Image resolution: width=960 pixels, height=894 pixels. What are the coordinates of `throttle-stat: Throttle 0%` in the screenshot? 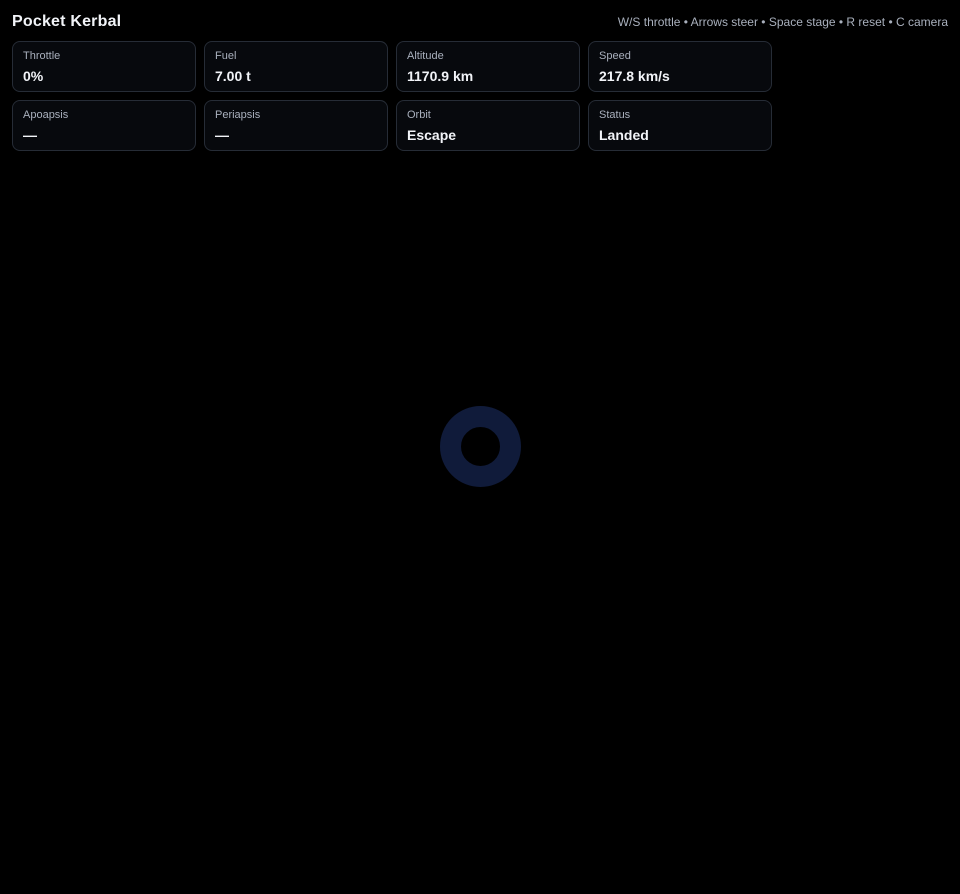 It's located at (104, 66).